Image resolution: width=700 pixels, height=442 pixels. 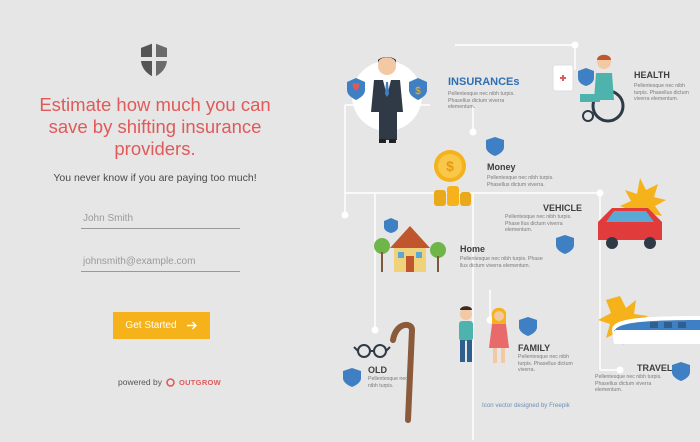 I want to click on old-text: Pellentesque nec nibh turpis., so click(x=388, y=382).